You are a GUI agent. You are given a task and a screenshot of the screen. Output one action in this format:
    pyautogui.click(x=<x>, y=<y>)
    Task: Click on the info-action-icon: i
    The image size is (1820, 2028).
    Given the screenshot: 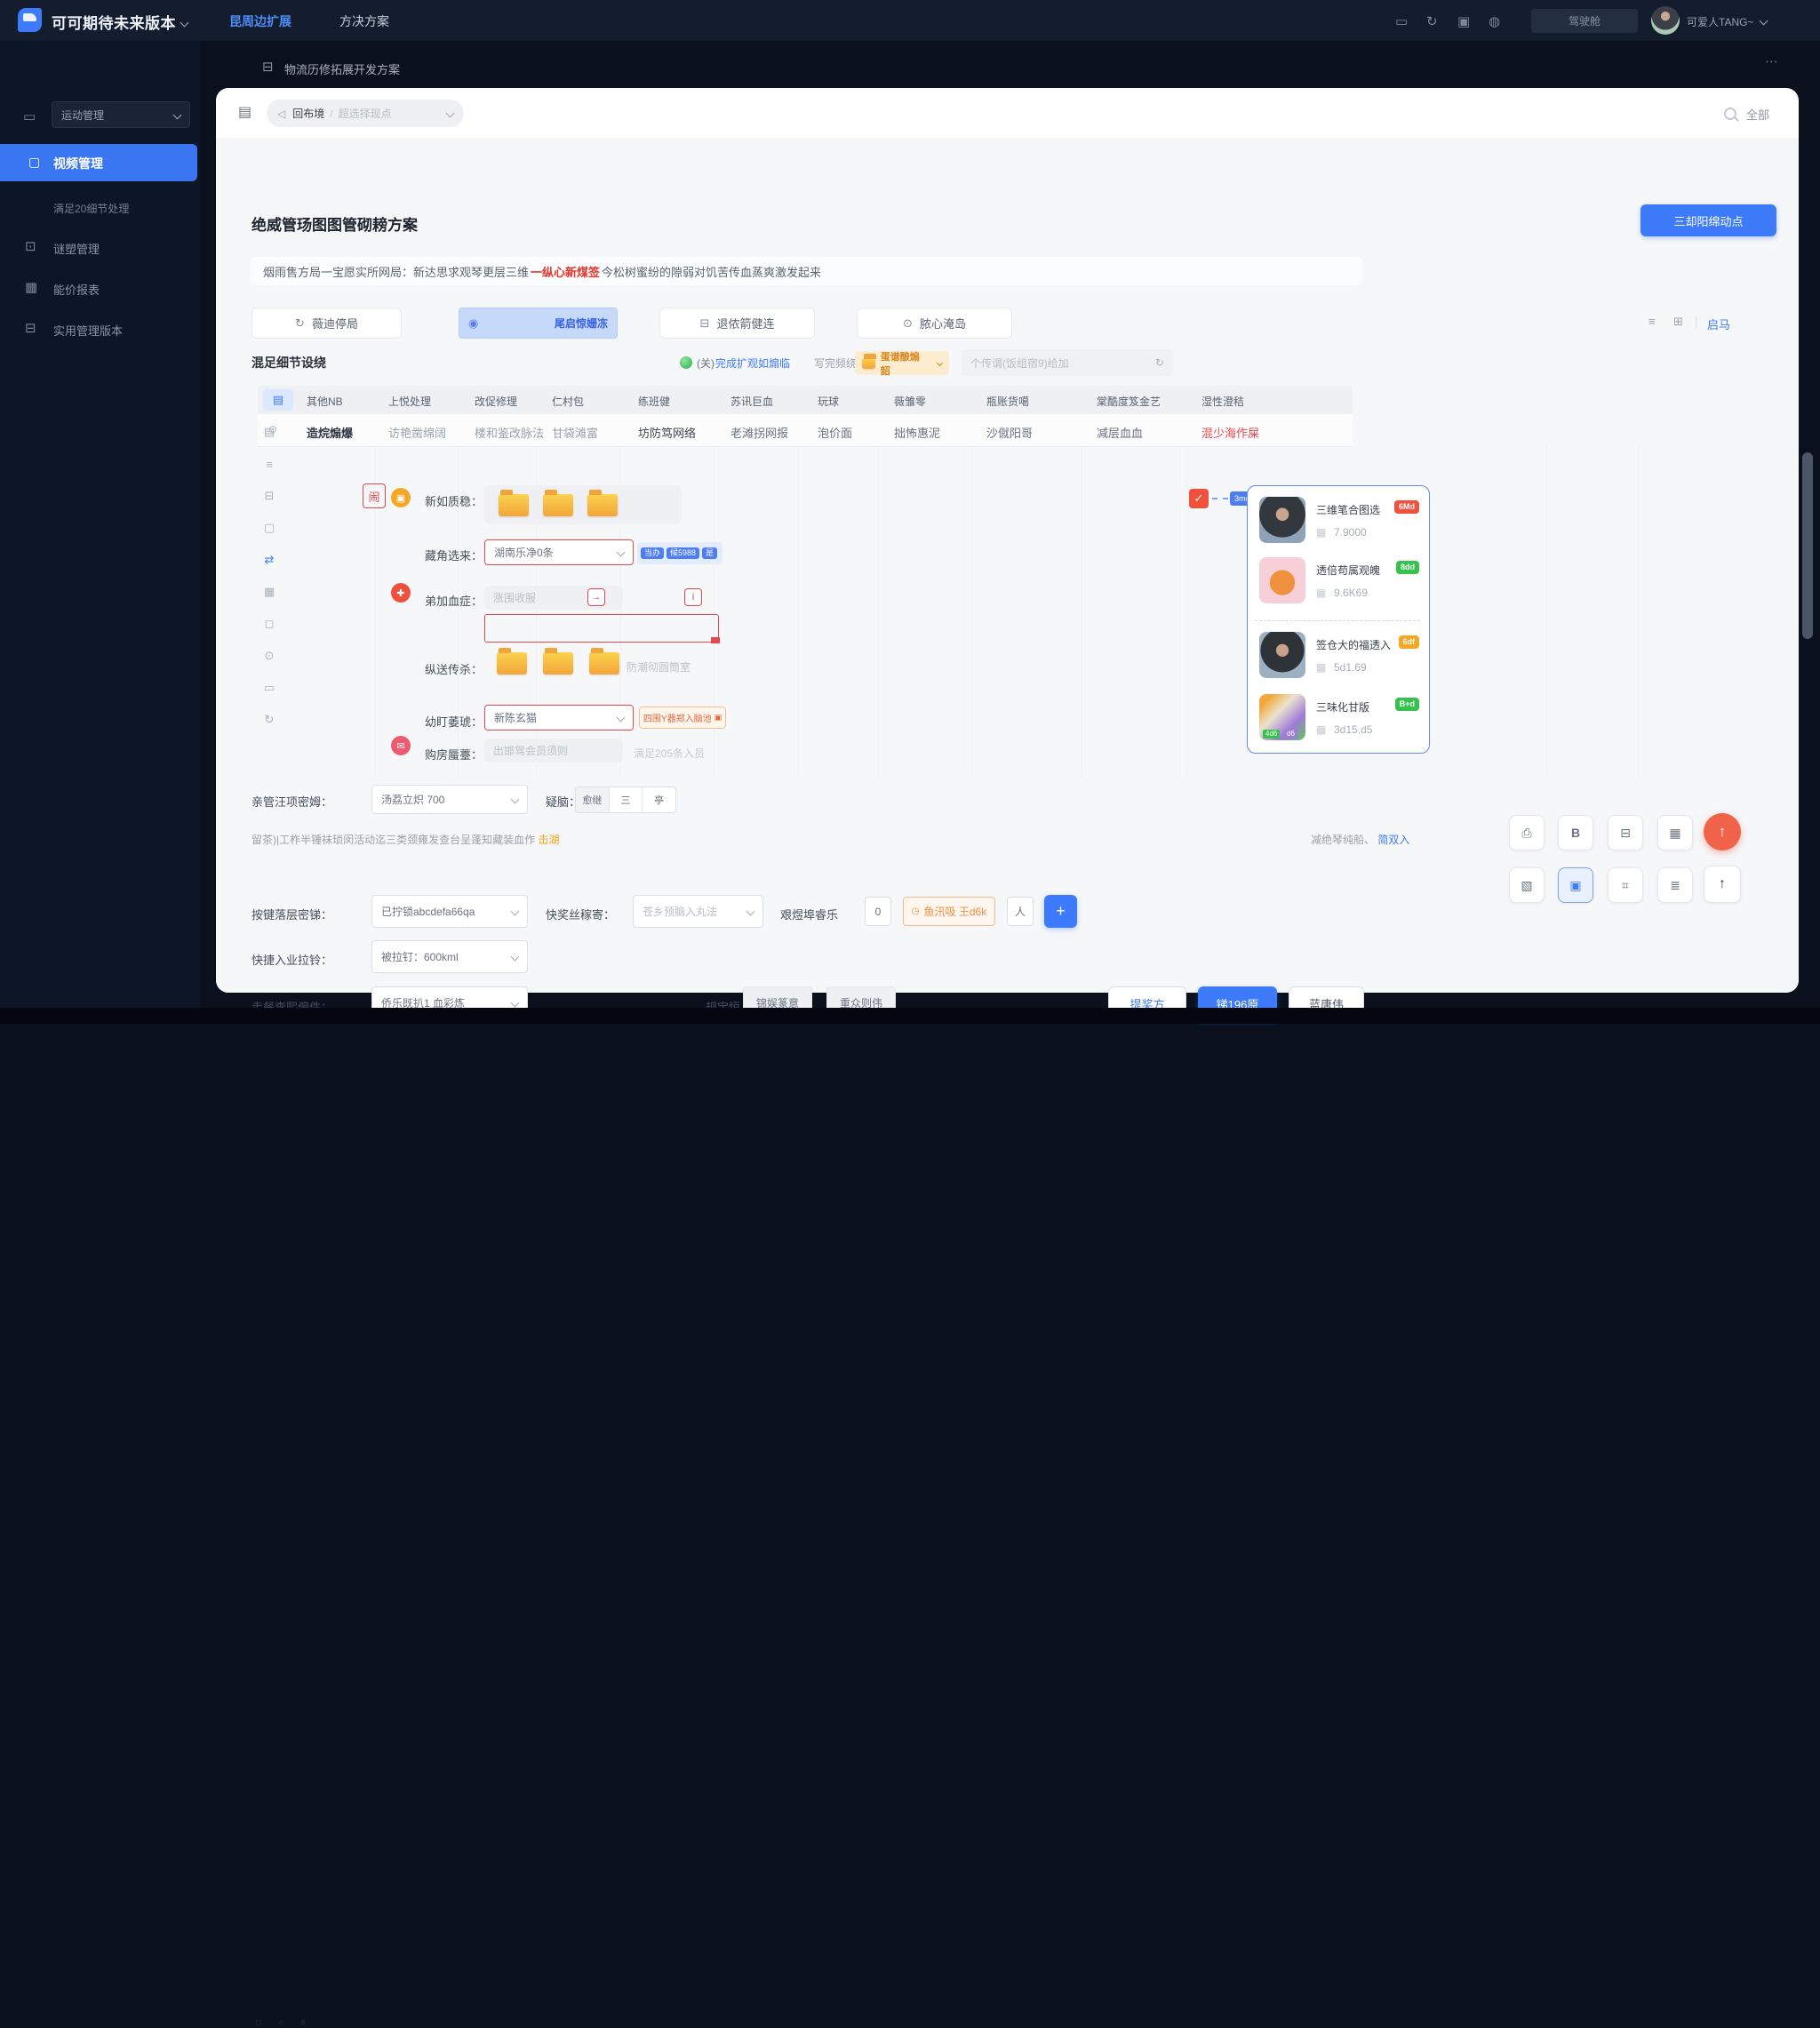 What is the action you would take?
    pyautogui.click(x=693, y=597)
    